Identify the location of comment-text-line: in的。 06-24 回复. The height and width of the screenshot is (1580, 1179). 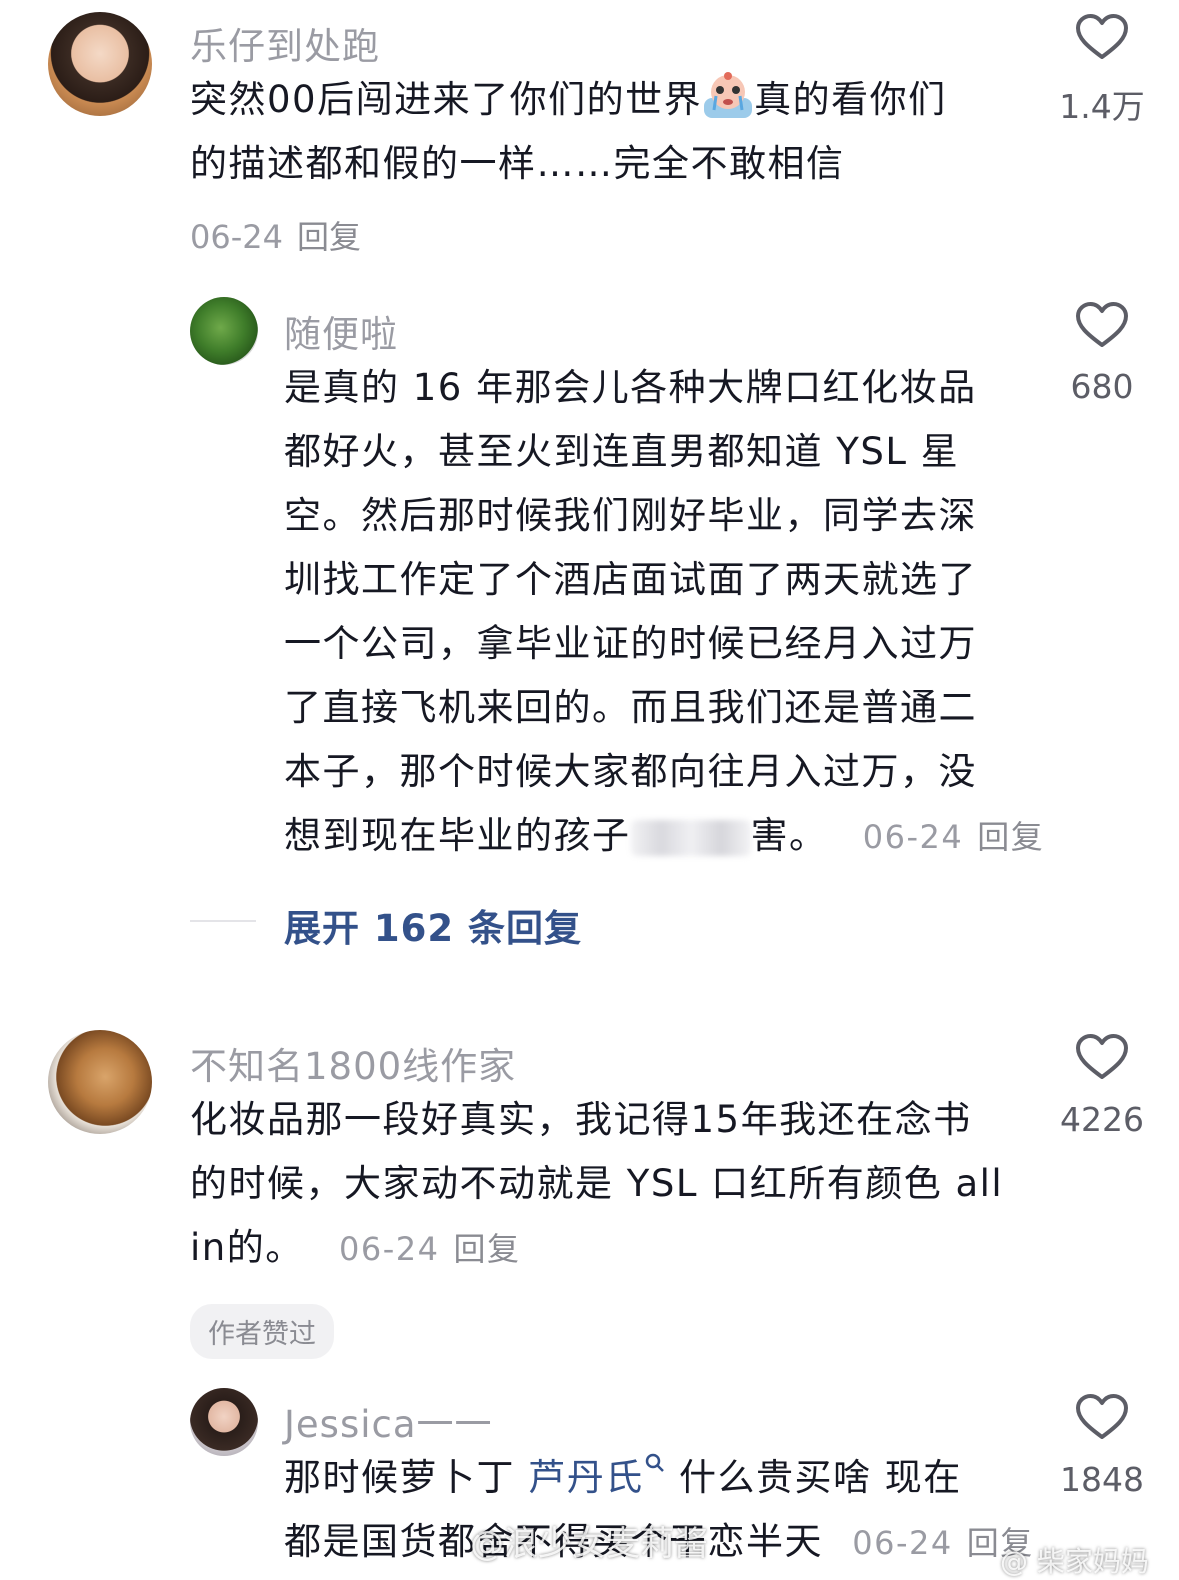
(355, 1247).